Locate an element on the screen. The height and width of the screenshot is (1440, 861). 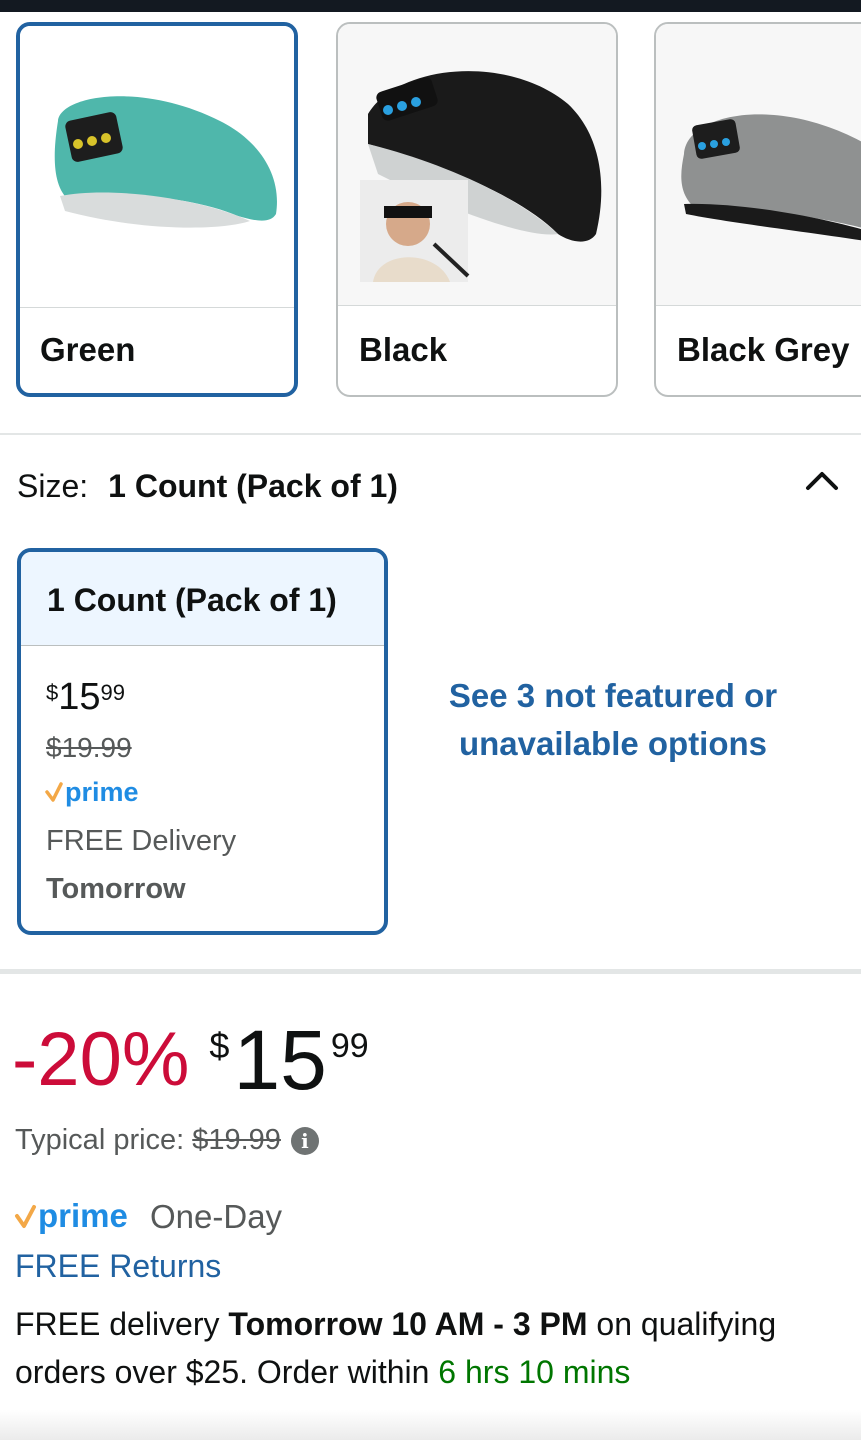
color-option-label: Green is located at coordinates (88, 349).